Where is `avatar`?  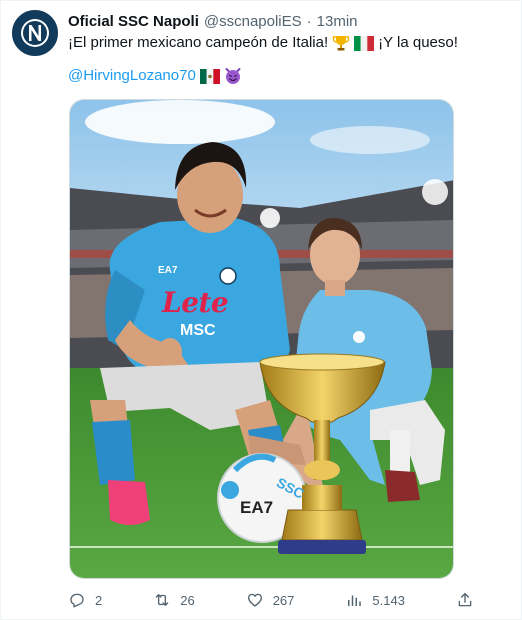
avatar is located at coordinates (35, 33).